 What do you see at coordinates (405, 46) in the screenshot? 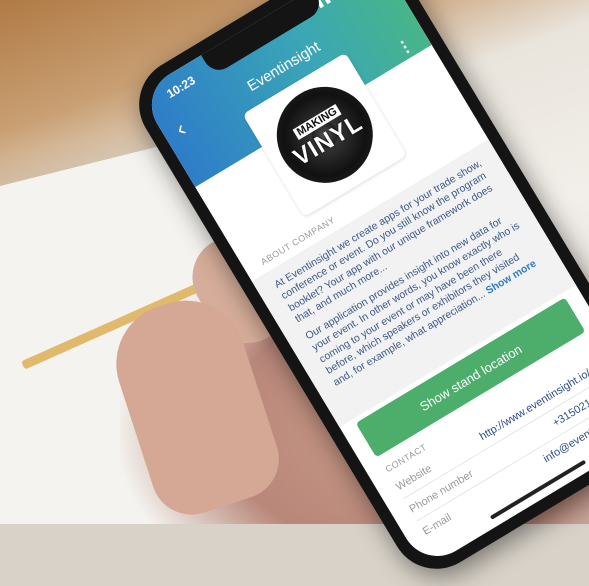
I see `more-options-icon: ⋮` at bounding box center [405, 46].